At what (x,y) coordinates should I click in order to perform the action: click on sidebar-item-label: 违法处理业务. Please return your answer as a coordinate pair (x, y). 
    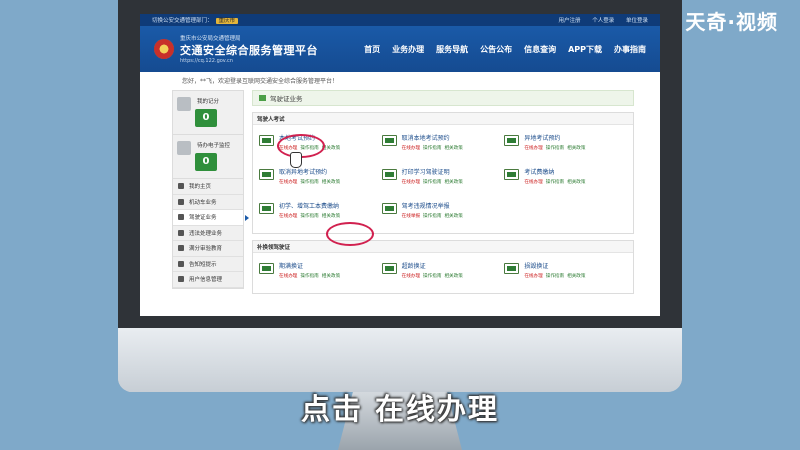
    Looking at the image, I should click on (206, 233).